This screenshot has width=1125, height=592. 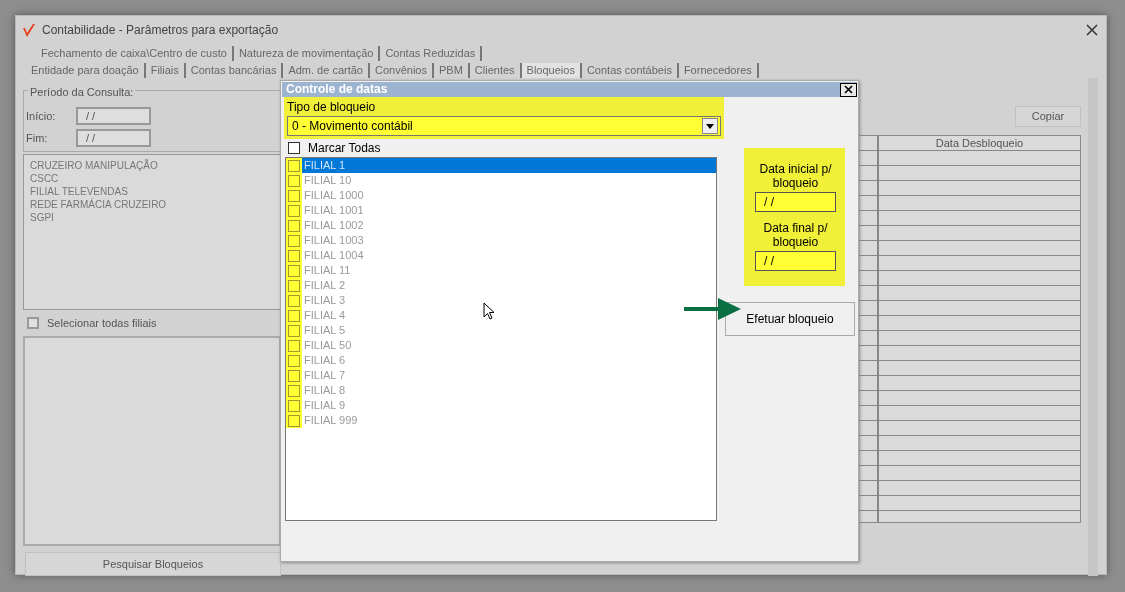 What do you see at coordinates (848, 89) in the screenshot?
I see `close-button` at bounding box center [848, 89].